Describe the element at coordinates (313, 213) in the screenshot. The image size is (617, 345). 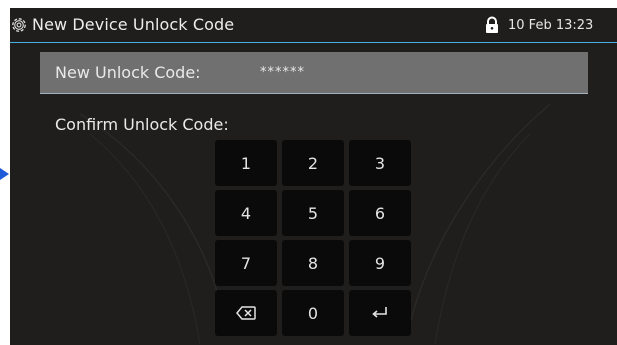
I see `key-5: 5` at that location.